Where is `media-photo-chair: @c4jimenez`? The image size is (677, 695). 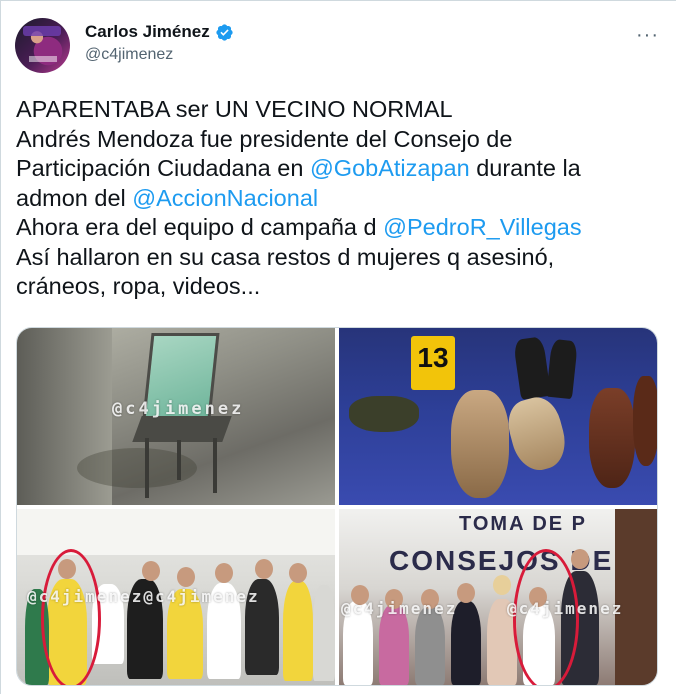 media-photo-chair: @c4jimenez is located at coordinates (176, 416).